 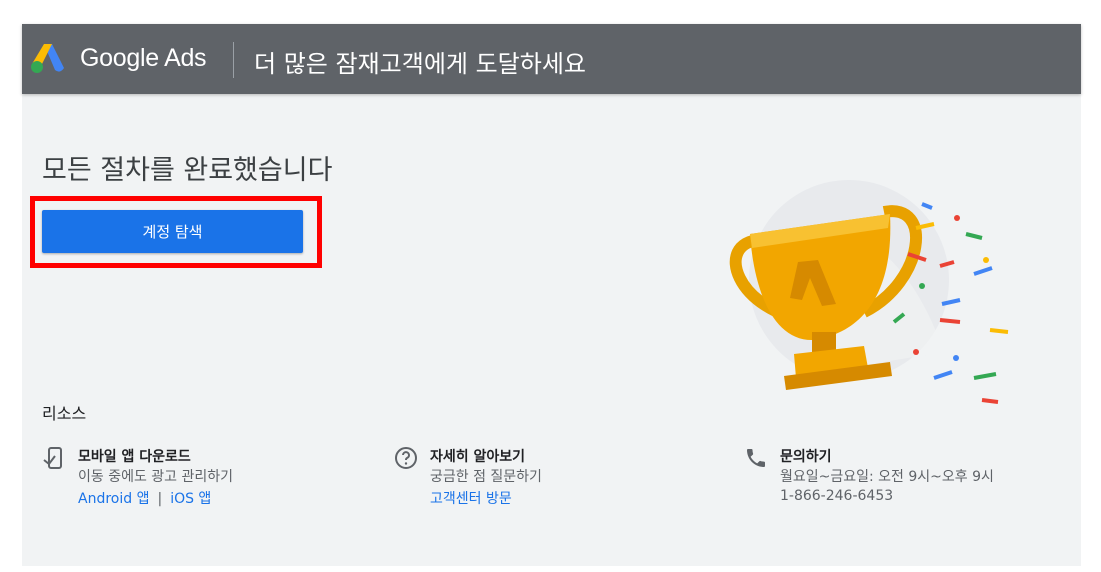 I want to click on help-center-link: 고객센터 방문, so click(x=471, y=499).